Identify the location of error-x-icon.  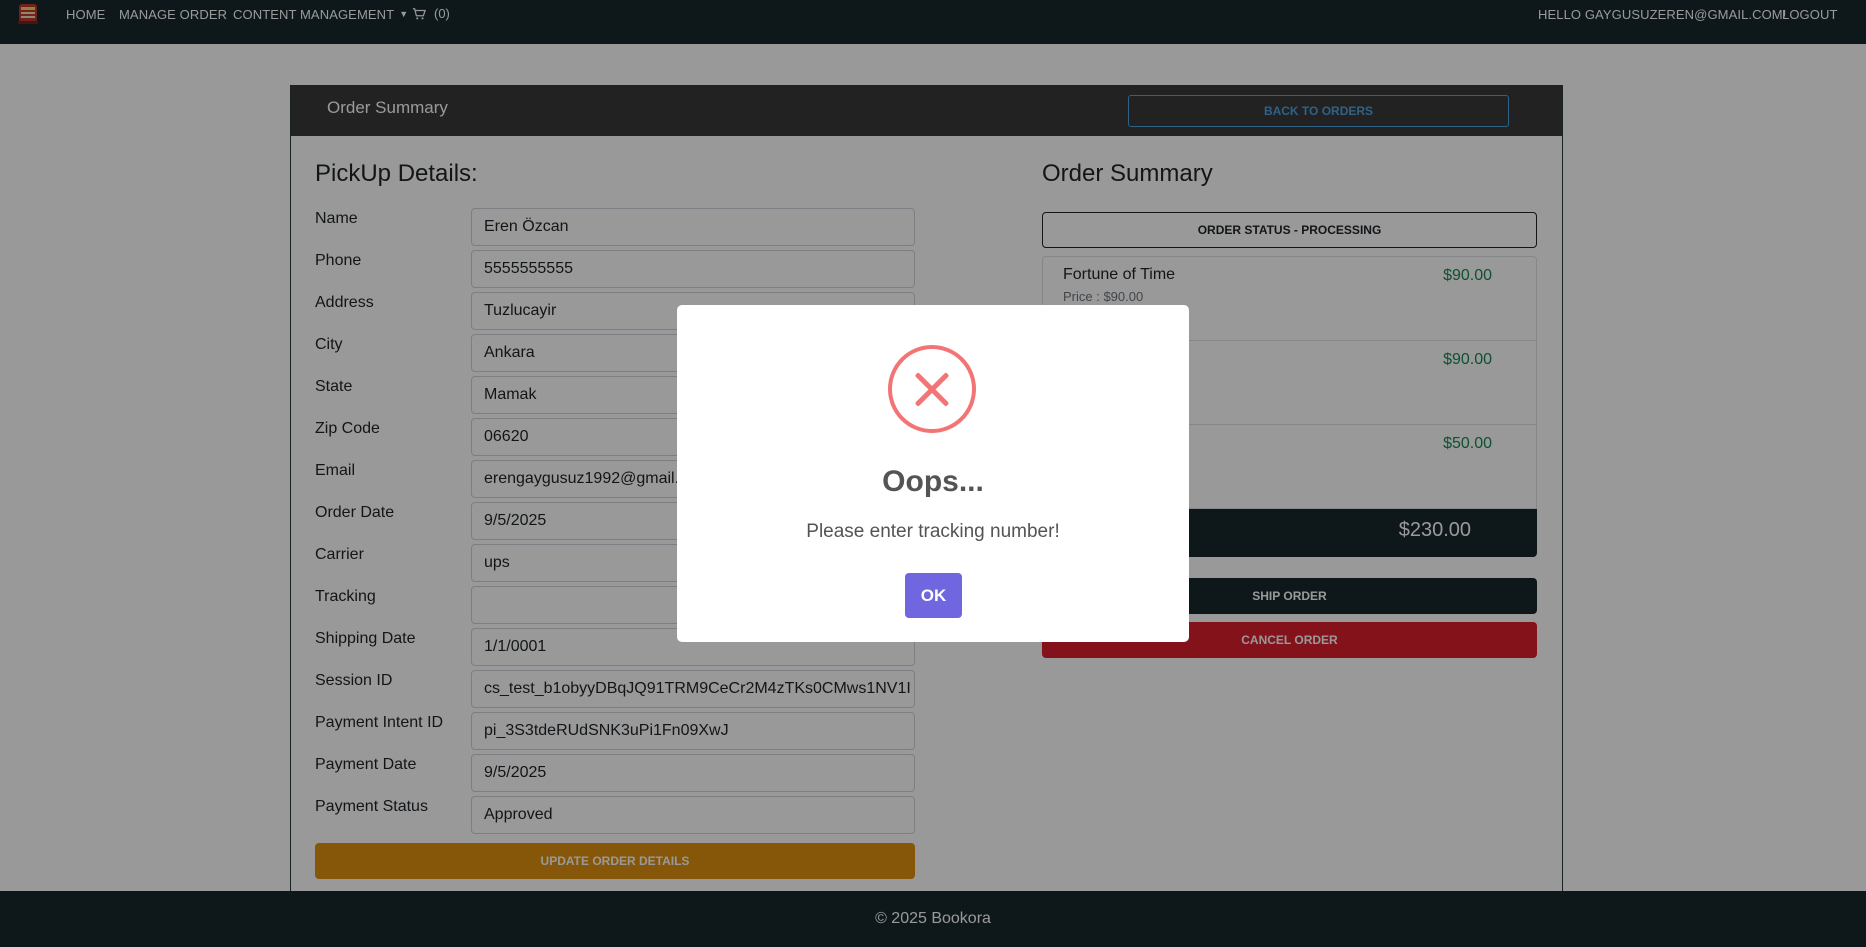
(932, 389).